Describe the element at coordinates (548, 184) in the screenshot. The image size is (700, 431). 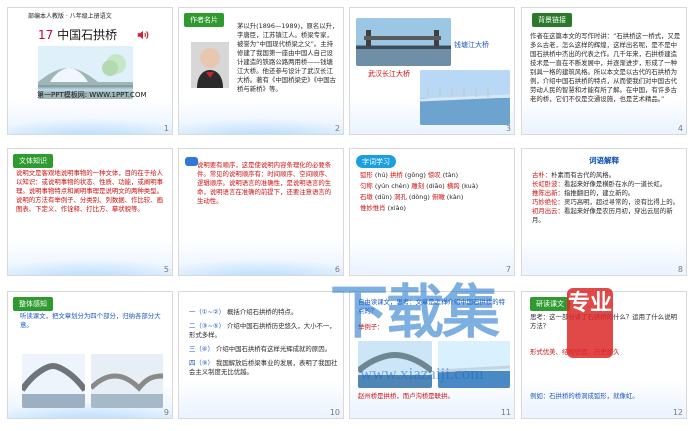
I see `term: 长虹卧波：` at that location.